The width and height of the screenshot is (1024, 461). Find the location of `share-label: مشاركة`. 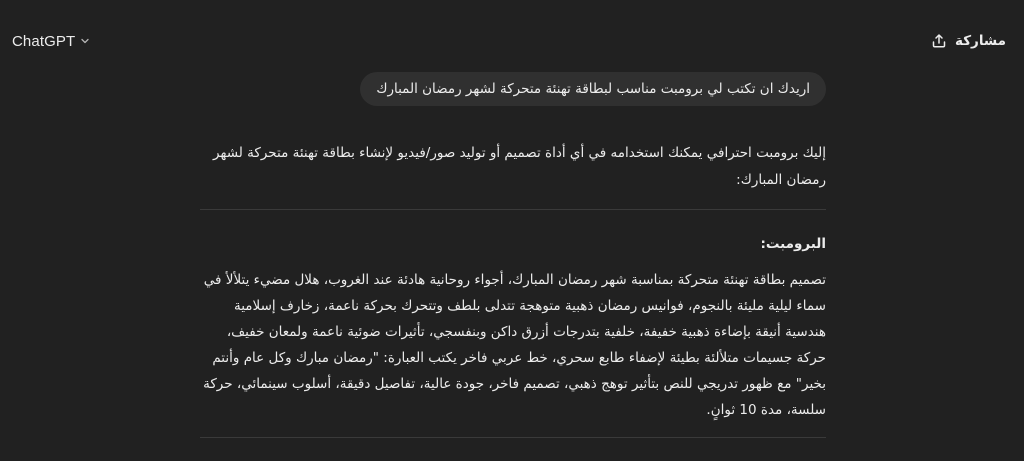

share-label: مشاركة is located at coordinates (980, 41).